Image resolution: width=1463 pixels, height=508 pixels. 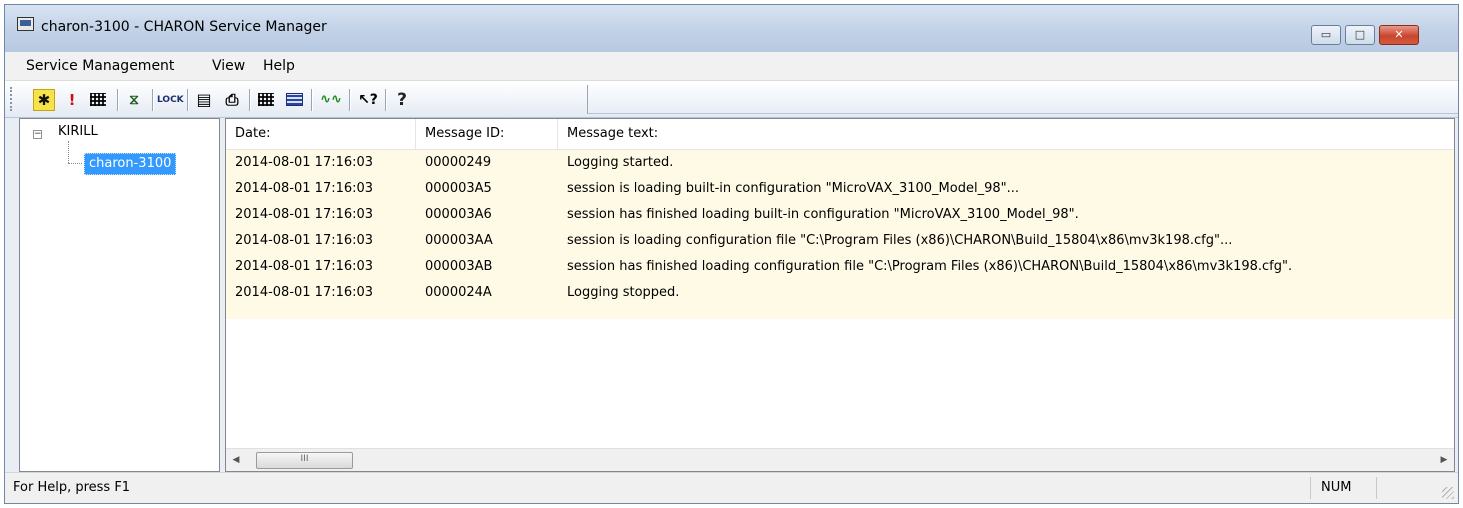 What do you see at coordinates (204, 100) in the screenshot?
I see `clipboard-icon: ▤` at bounding box center [204, 100].